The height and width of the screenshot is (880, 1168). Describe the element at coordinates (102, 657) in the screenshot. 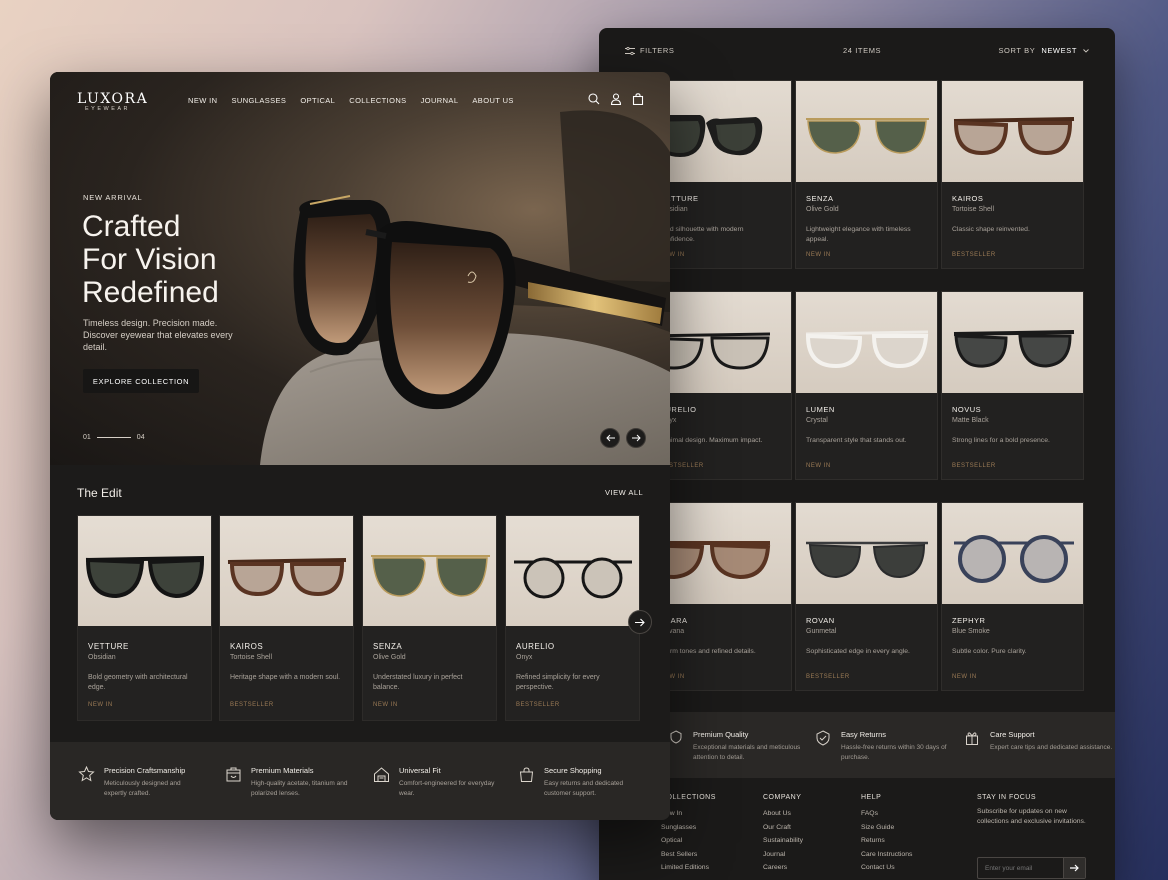

I see `product-material: Obsidian` at that location.